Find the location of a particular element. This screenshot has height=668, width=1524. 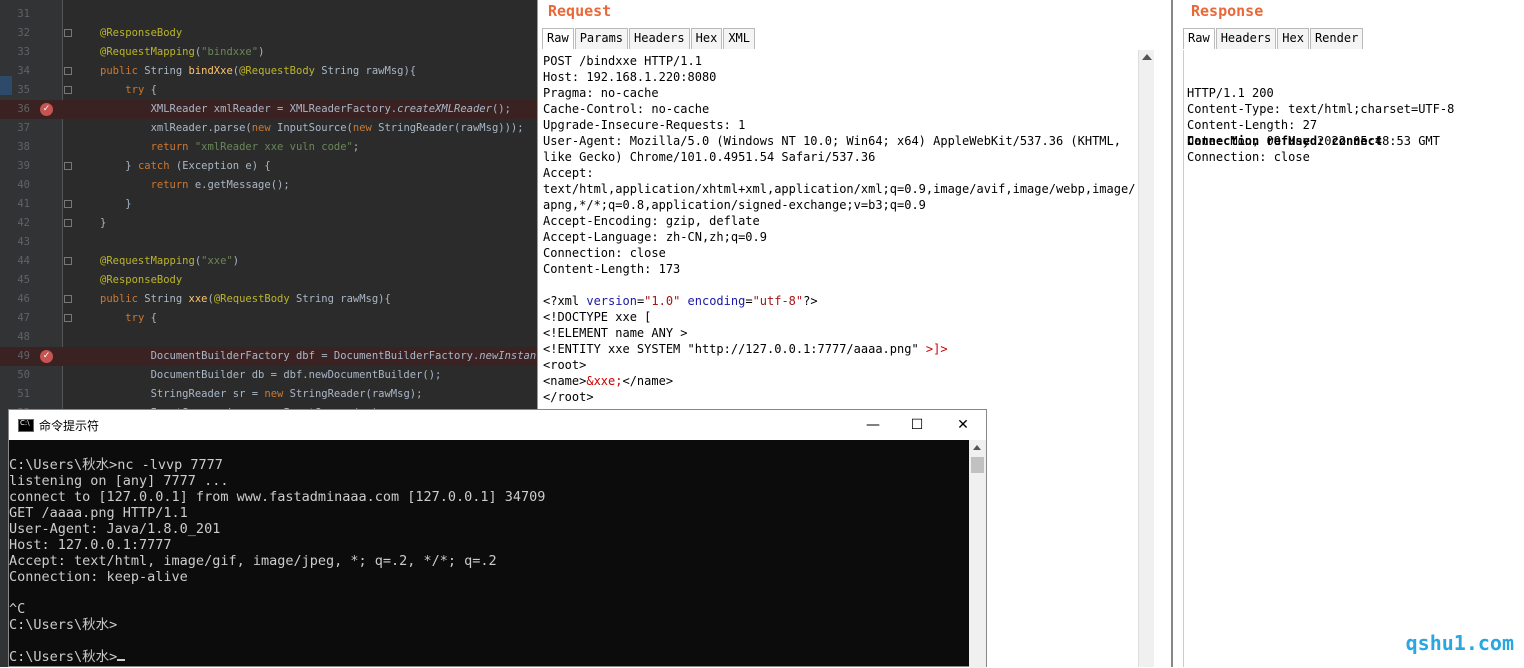

code-line: 45 @ResponseBody is located at coordinates (268, 280).